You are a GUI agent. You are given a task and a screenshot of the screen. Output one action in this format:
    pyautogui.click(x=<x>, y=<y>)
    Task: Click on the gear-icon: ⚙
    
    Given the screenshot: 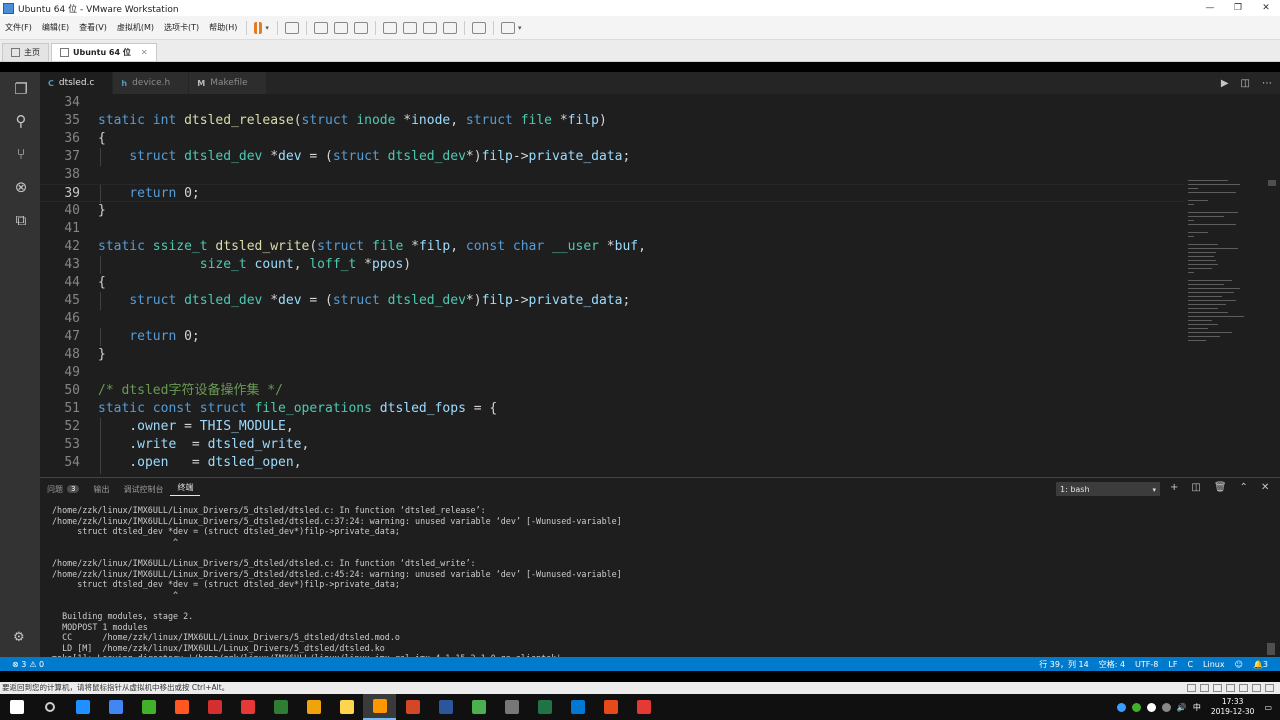 What is the action you would take?
    pyautogui.click(x=19, y=637)
    